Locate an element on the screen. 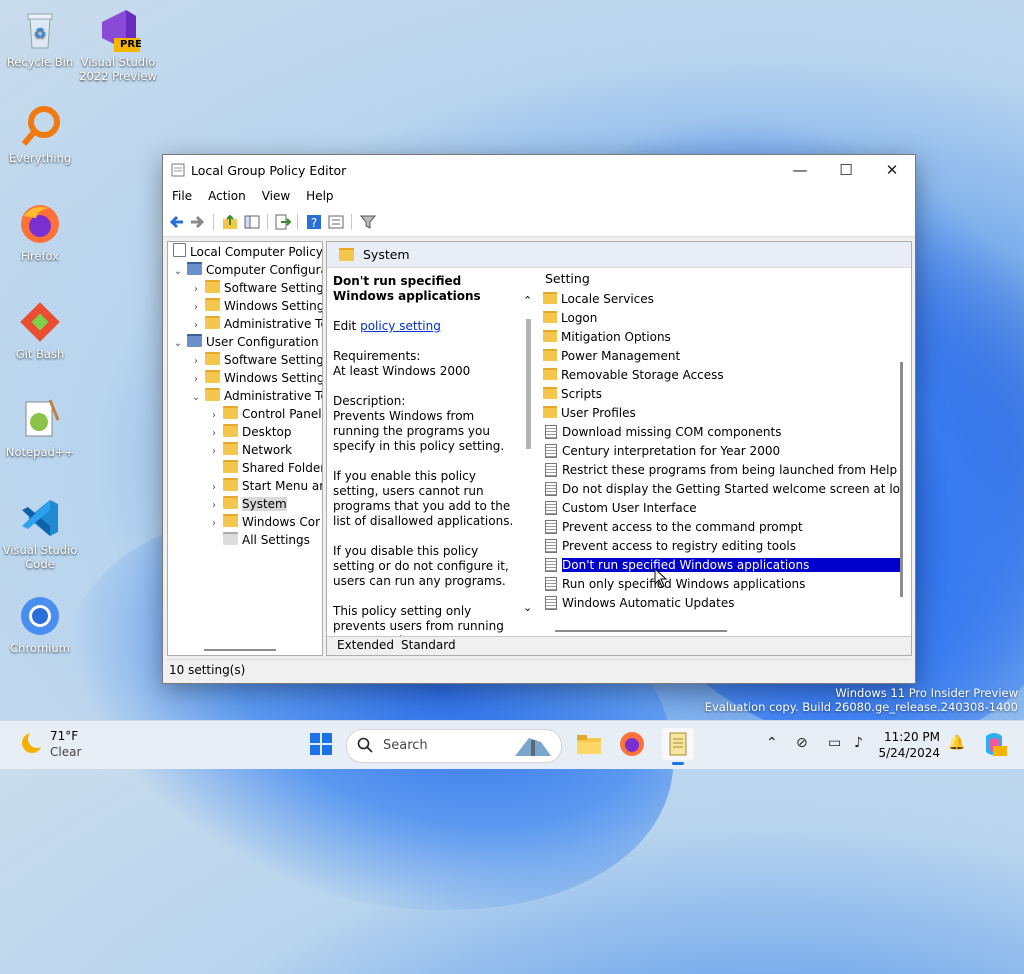 The width and height of the screenshot is (1024, 974). tree-item: › Start Menu ar is located at coordinates (265, 486).